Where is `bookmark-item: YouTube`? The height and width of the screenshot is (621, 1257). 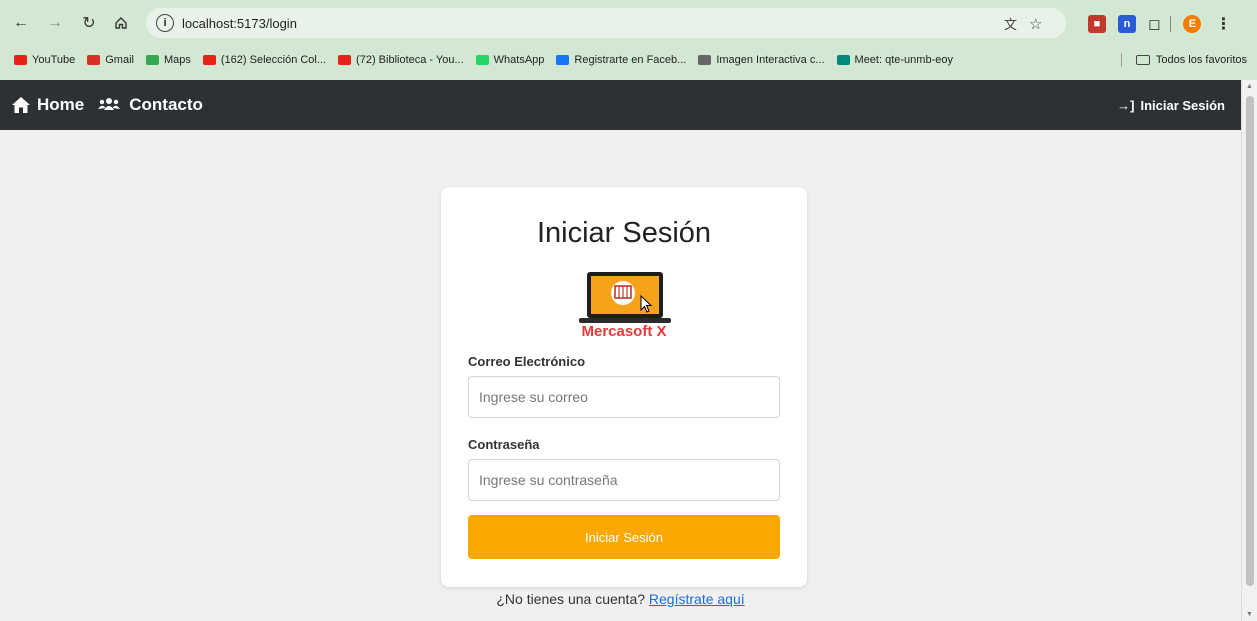
bookmark-item: YouTube is located at coordinates (44, 60).